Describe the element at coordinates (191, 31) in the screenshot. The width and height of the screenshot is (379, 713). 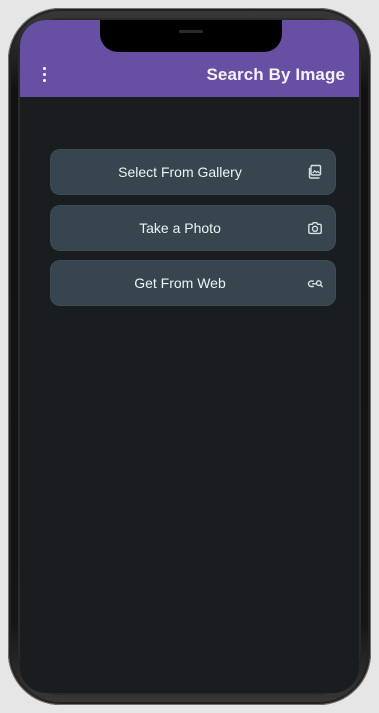
I see `speaker-slot` at that location.